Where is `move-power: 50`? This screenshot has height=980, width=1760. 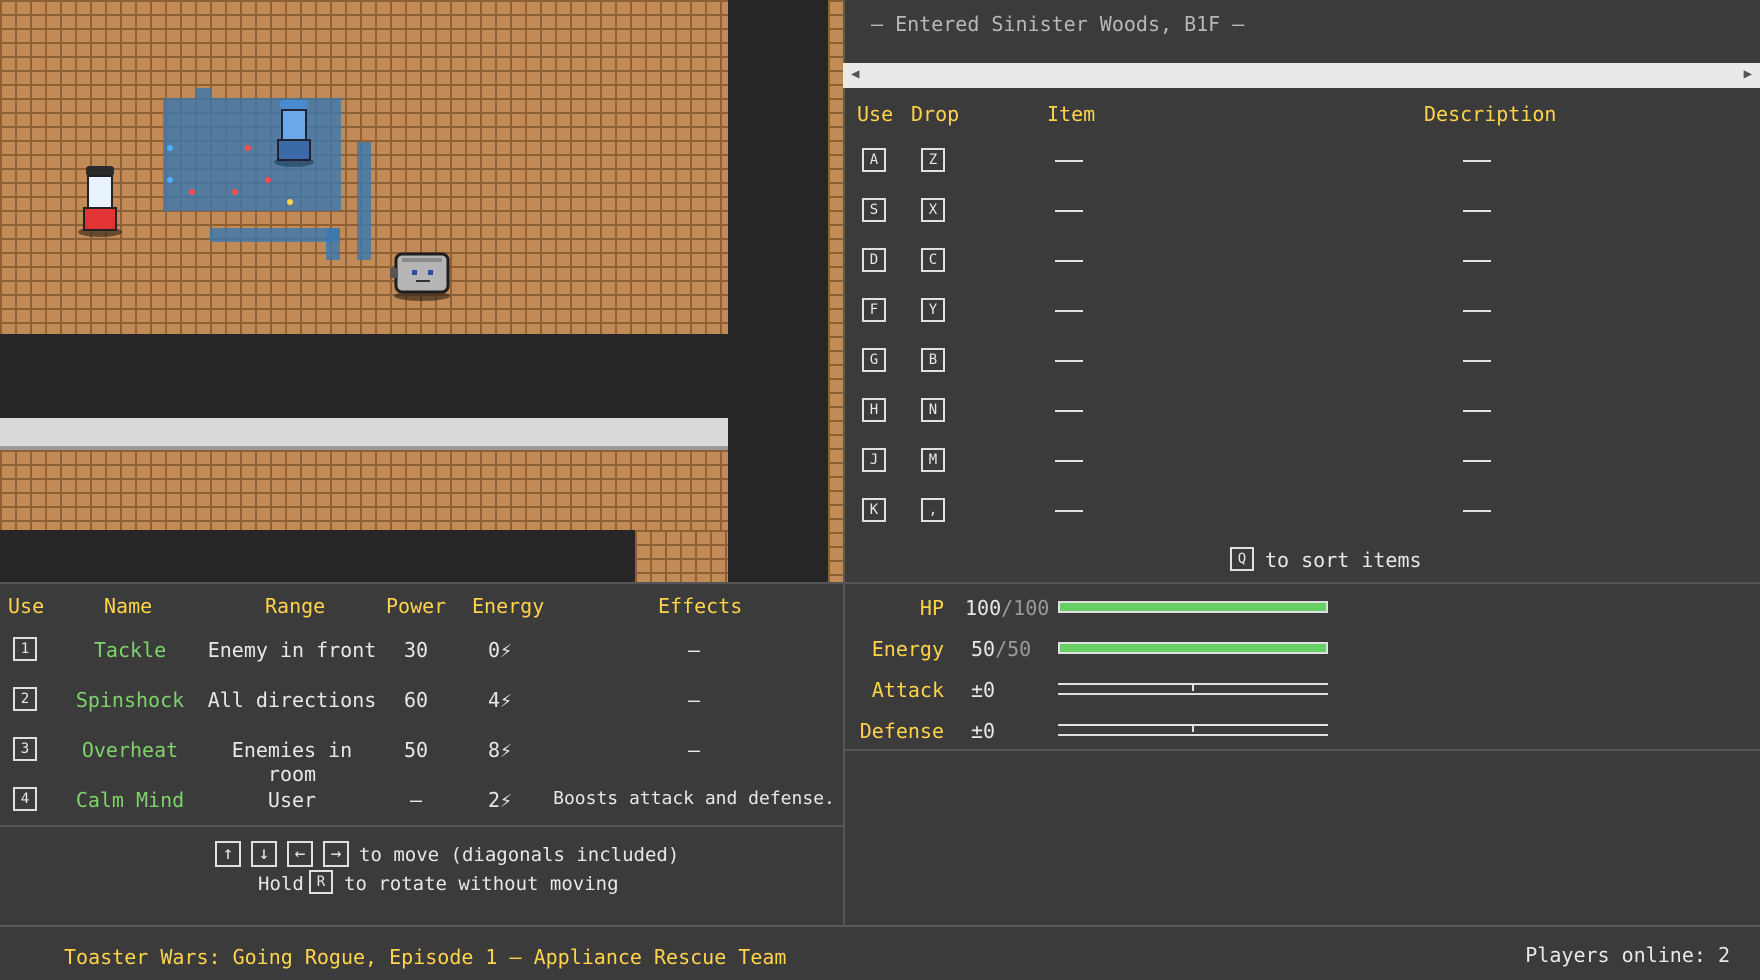
move-power: 50 is located at coordinates (416, 750).